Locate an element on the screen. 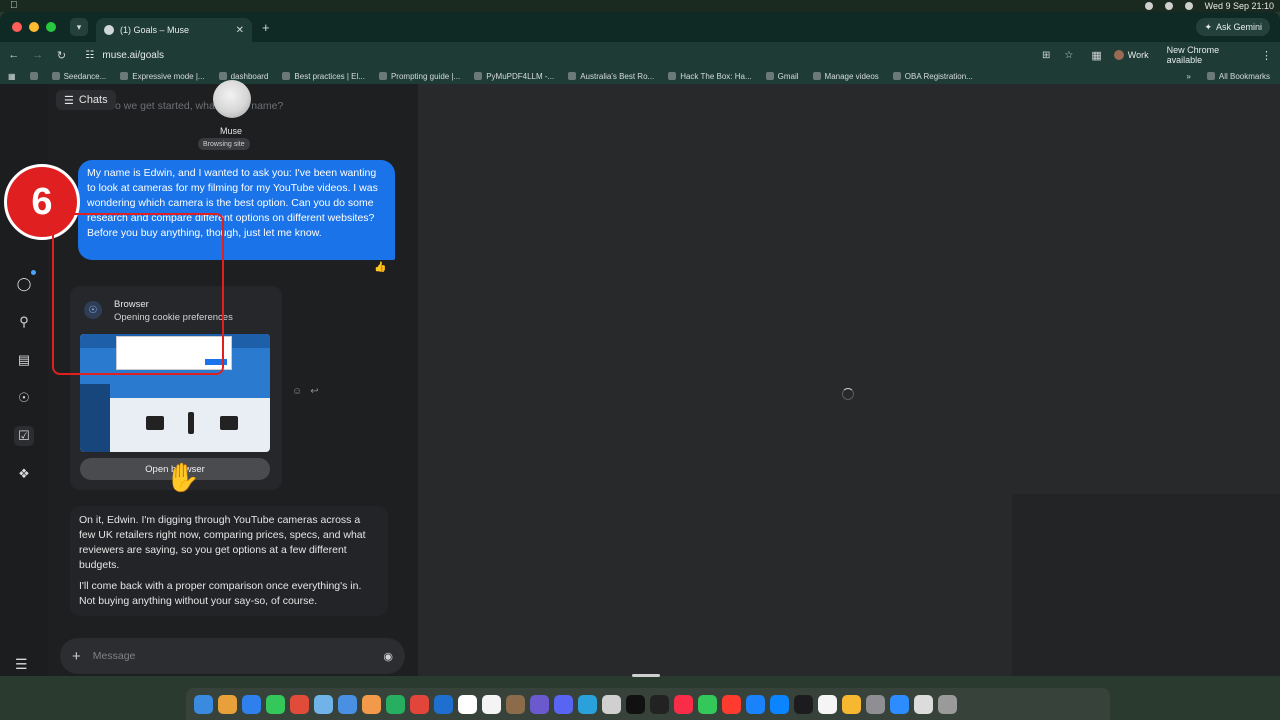 The image size is (1280, 720). loading-spinner-icon is located at coordinates (848, 394).